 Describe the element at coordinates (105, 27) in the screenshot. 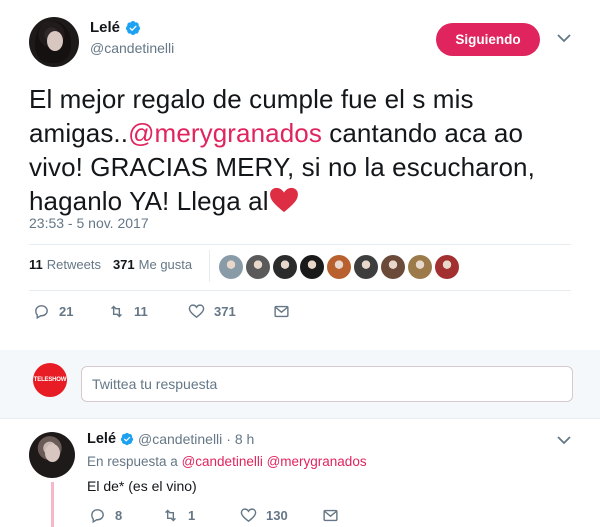

I see `author-display-name: Lelé` at that location.